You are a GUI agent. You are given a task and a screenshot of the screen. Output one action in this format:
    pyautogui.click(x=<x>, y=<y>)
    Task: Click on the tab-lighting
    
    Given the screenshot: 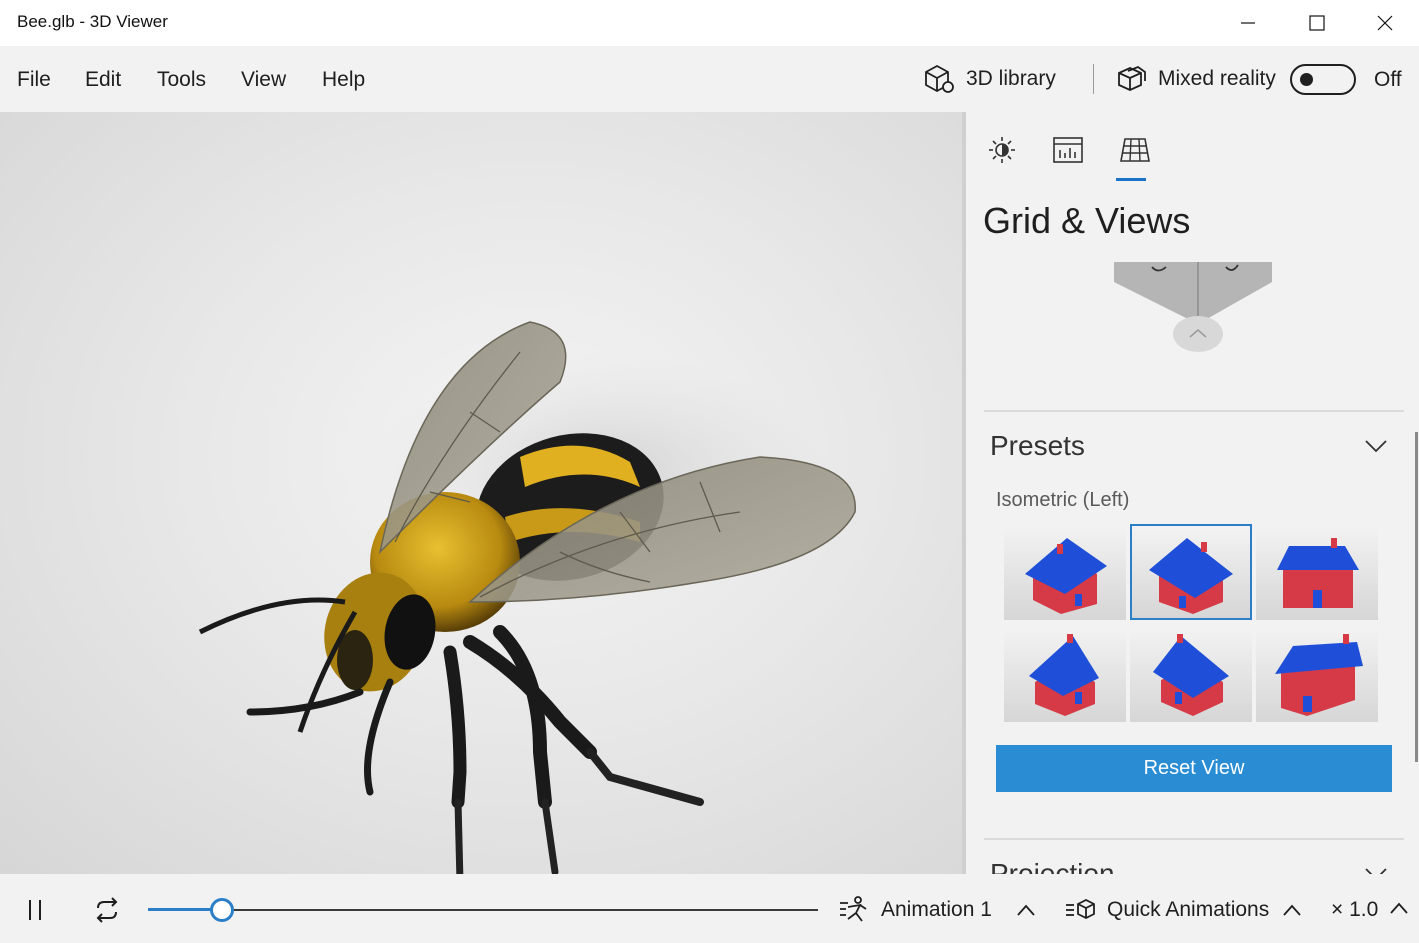 What is the action you would take?
    pyautogui.click(x=1002, y=150)
    